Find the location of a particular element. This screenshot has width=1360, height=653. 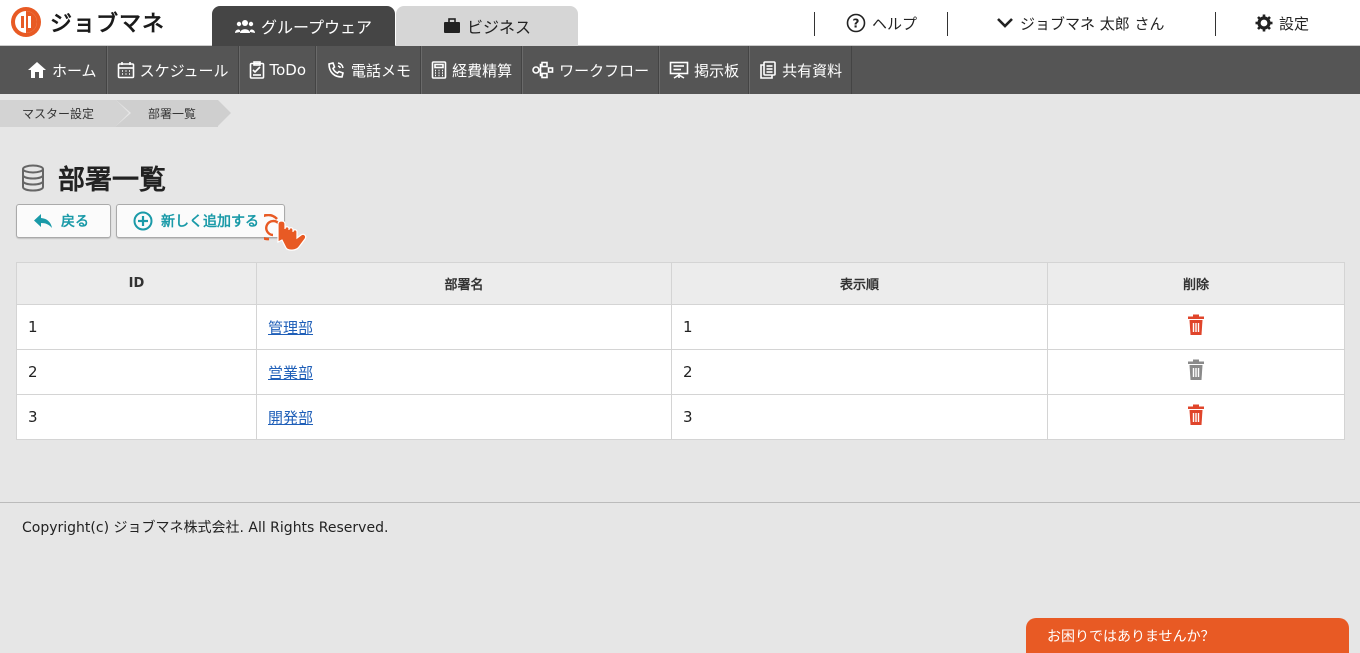

click-hand-icon is located at coordinates (285, 232).